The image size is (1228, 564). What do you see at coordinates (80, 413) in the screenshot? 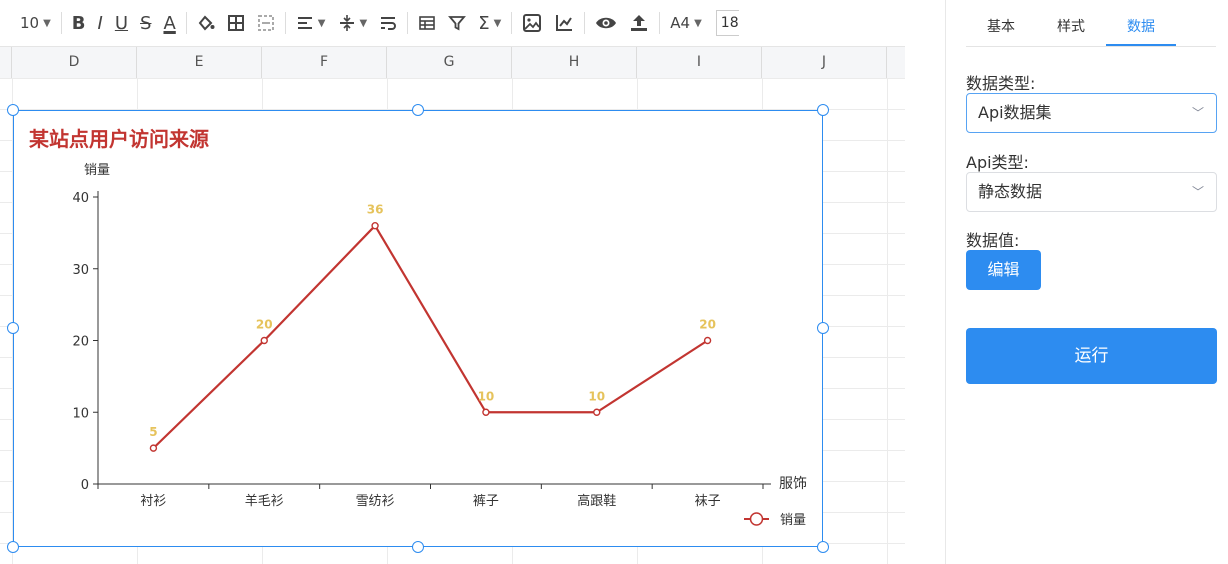
I see `y-tick-label: 10` at bounding box center [80, 413].